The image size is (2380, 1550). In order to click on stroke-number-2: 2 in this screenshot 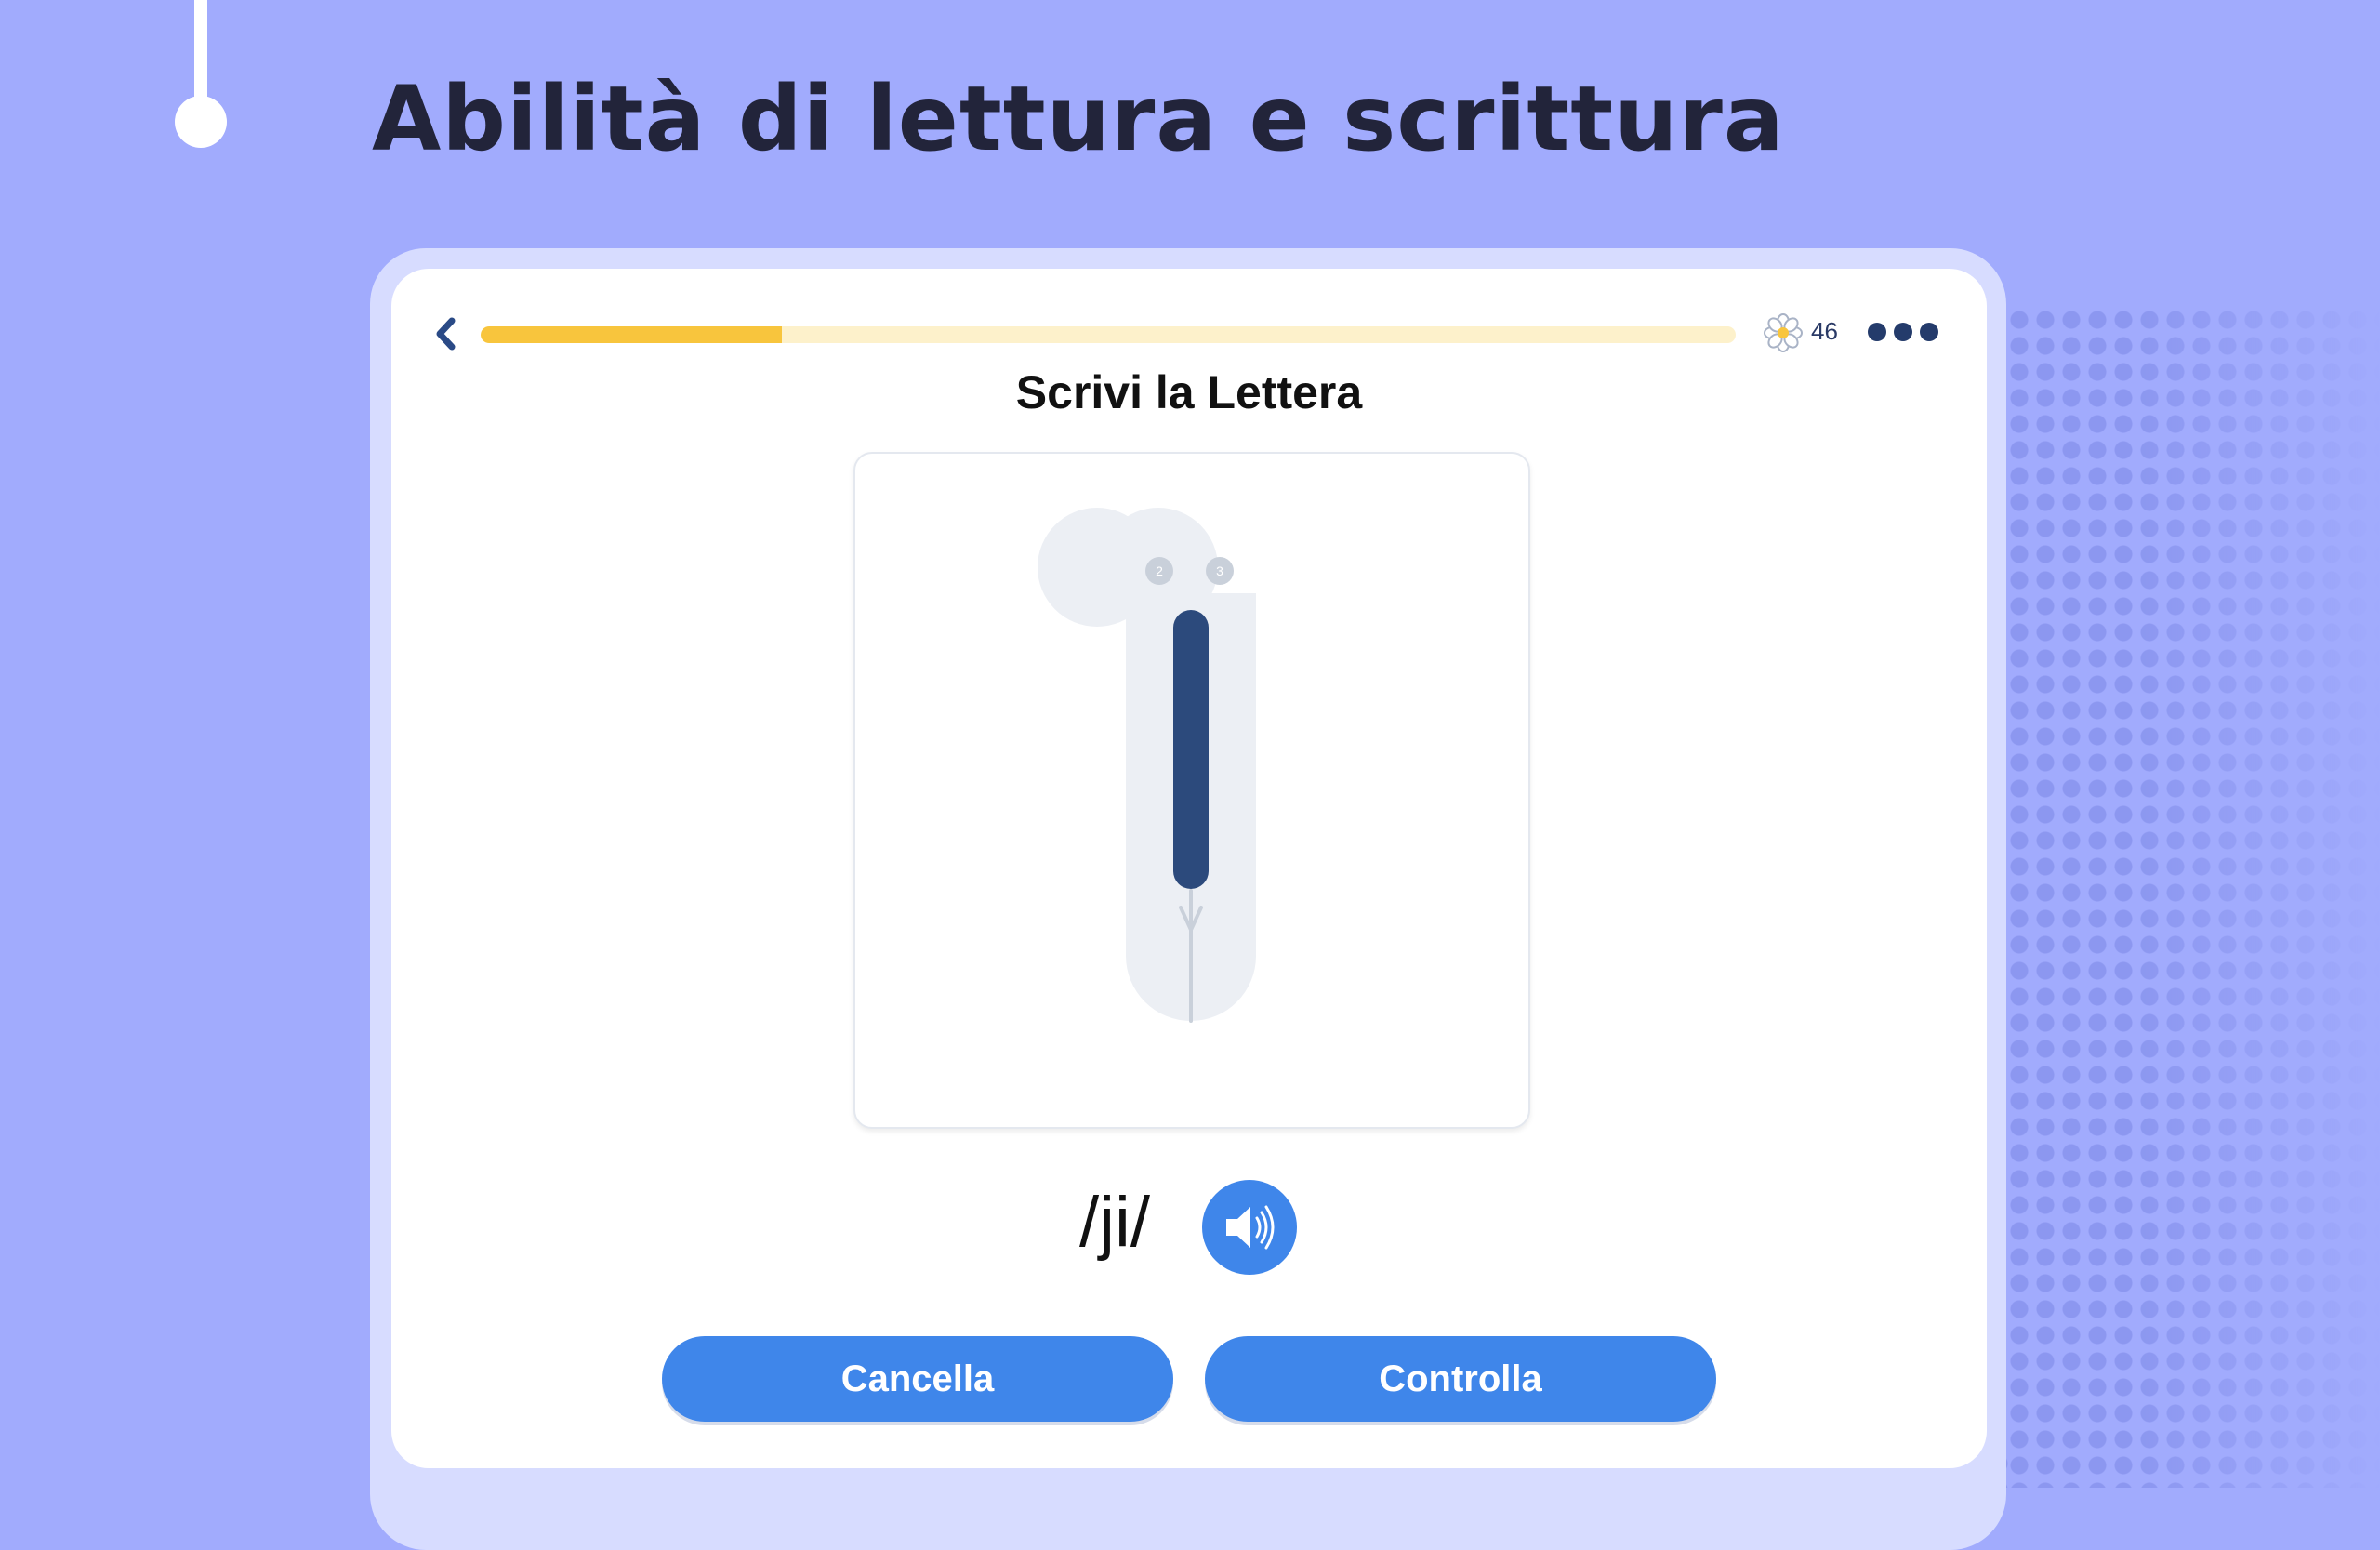, I will do `click(1159, 571)`.